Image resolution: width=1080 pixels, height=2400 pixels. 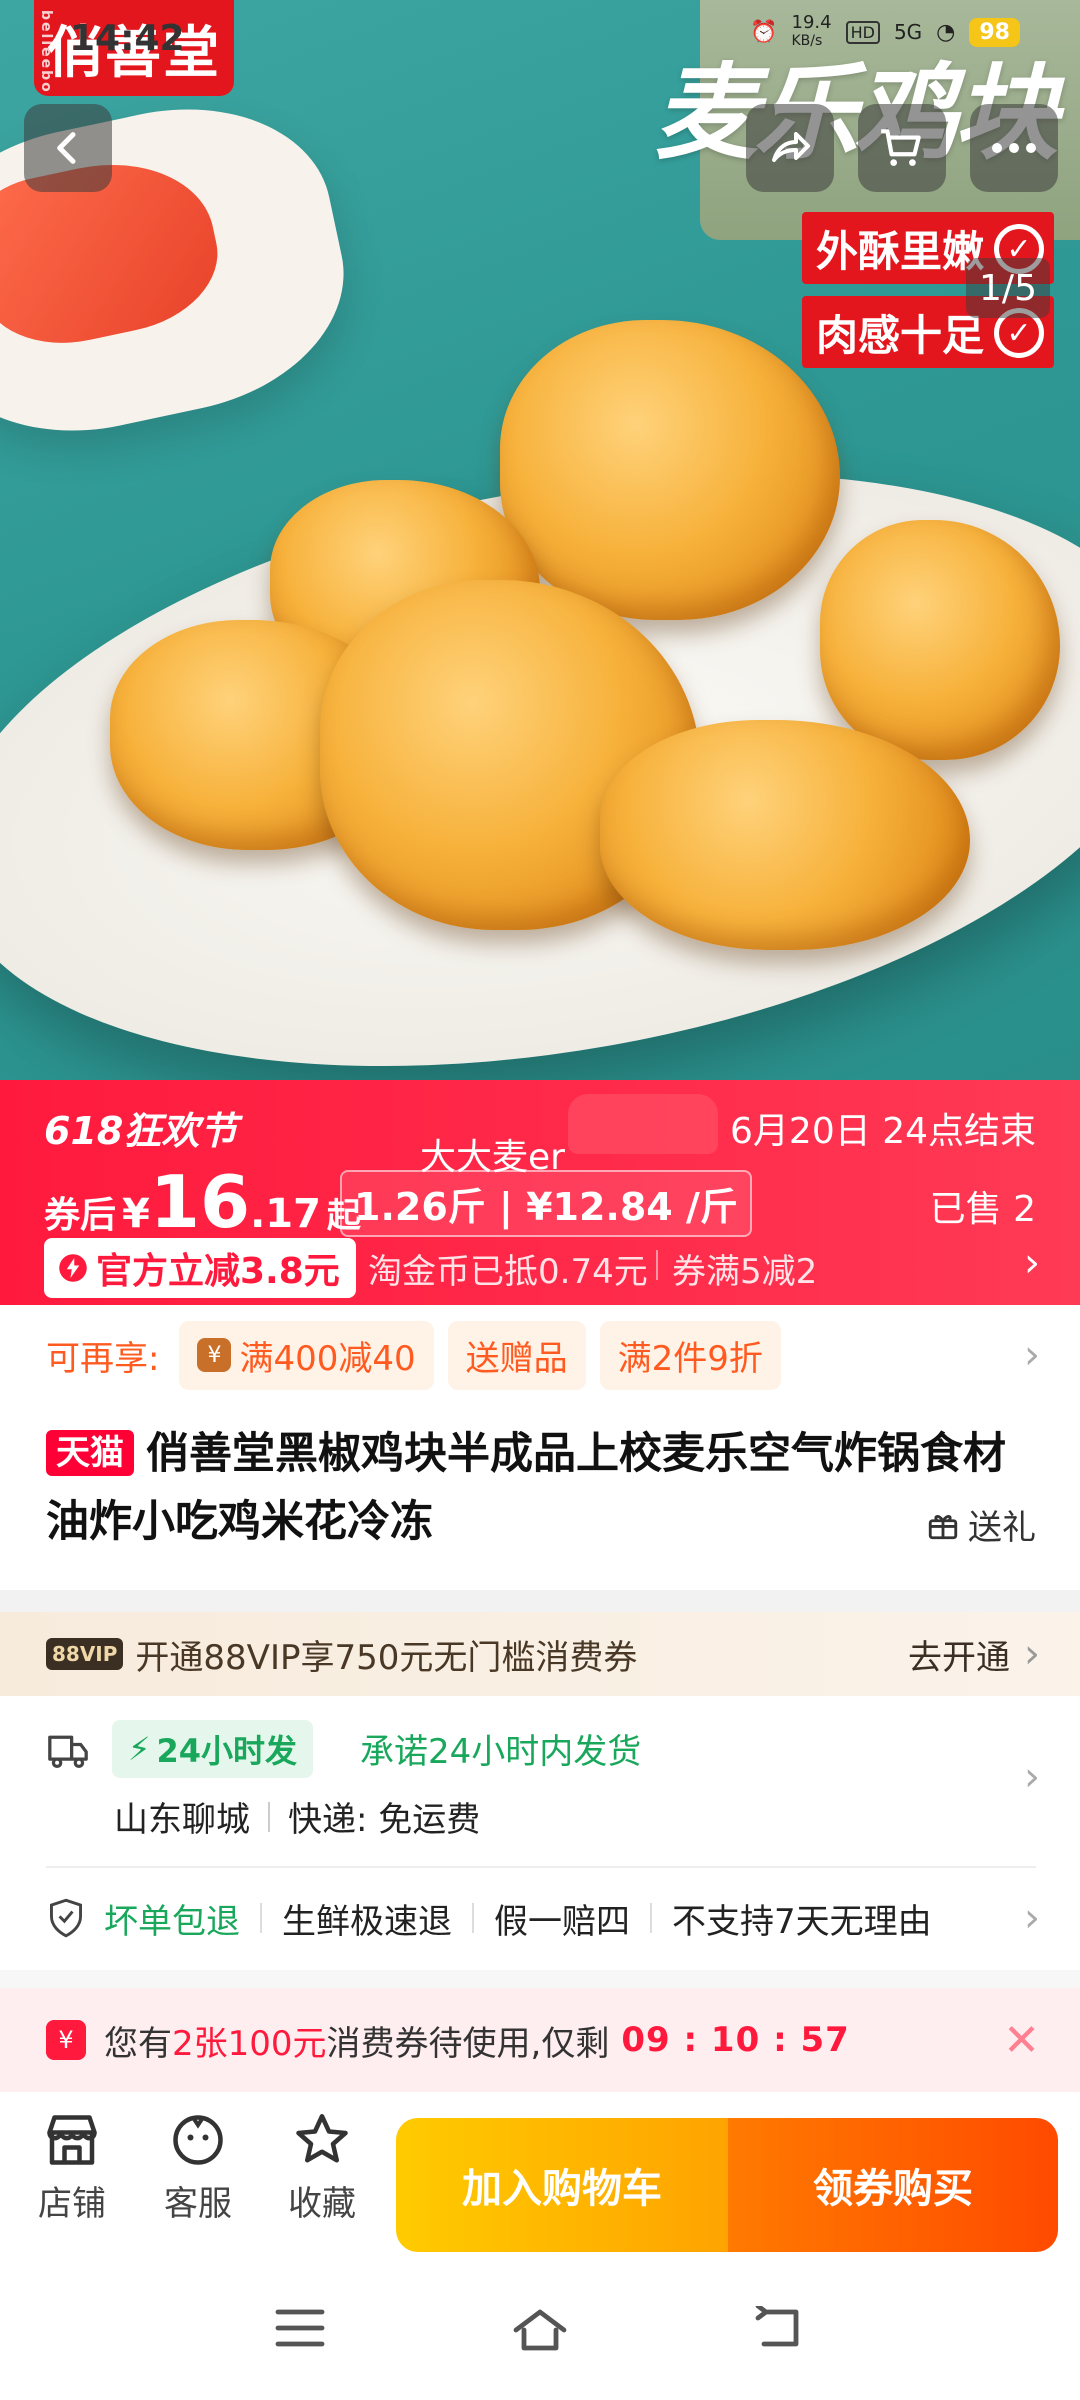 I want to click on vip-row: 88VIP 开通88VIP享750元无门槛消费券 去开通 ›, so click(x=540, y=1654).